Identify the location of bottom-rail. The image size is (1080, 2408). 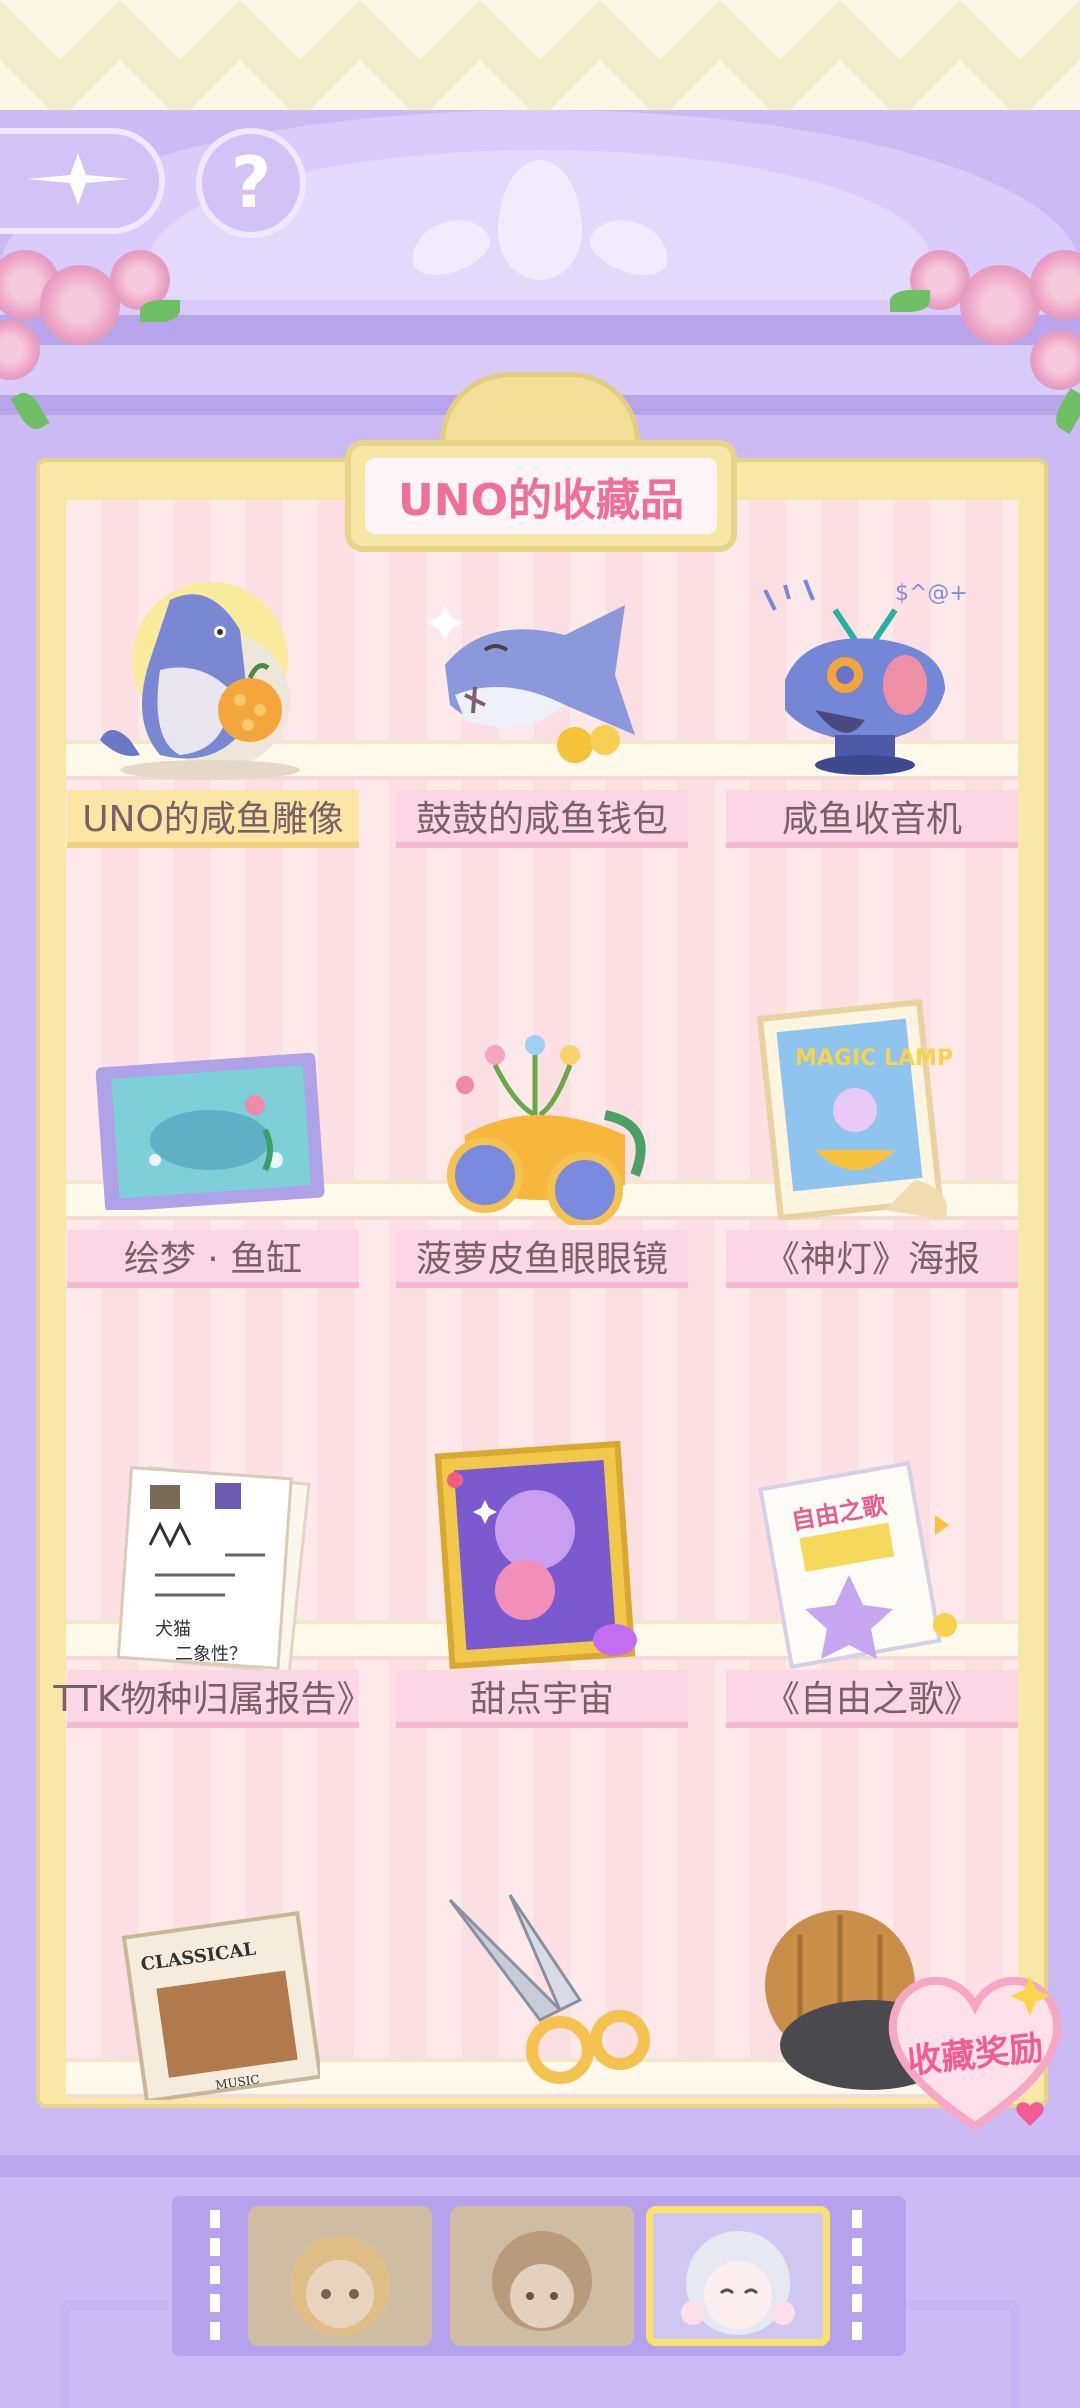
(540, 2166).